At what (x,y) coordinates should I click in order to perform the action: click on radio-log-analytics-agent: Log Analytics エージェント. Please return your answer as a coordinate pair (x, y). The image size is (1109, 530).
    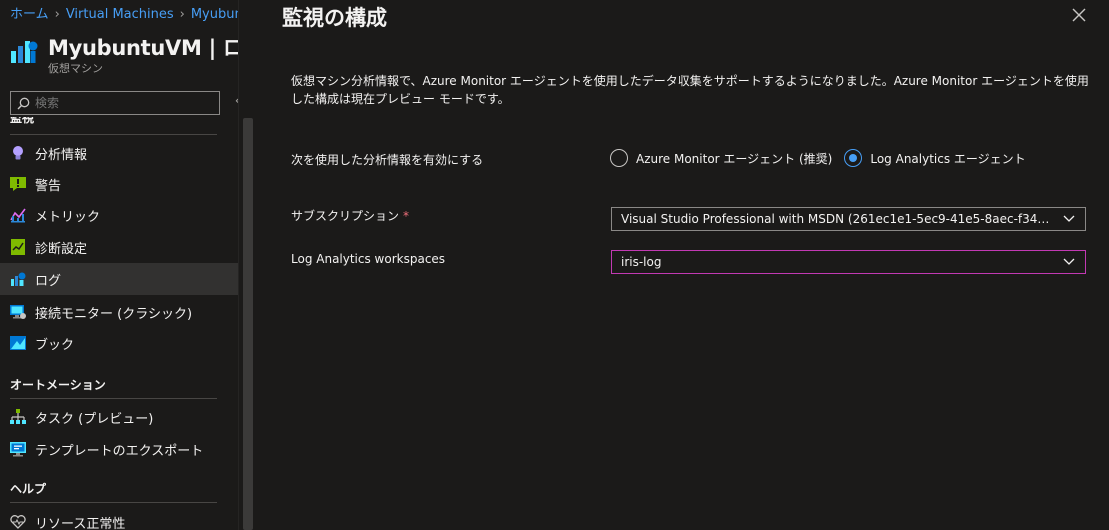
    Looking at the image, I should click on (935, 158).